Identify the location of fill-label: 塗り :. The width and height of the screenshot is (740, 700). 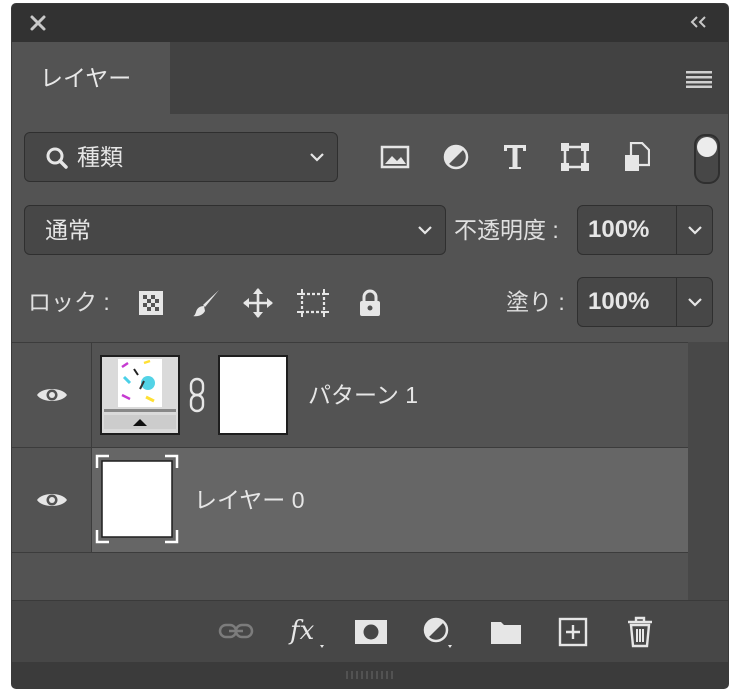
(535, 302).